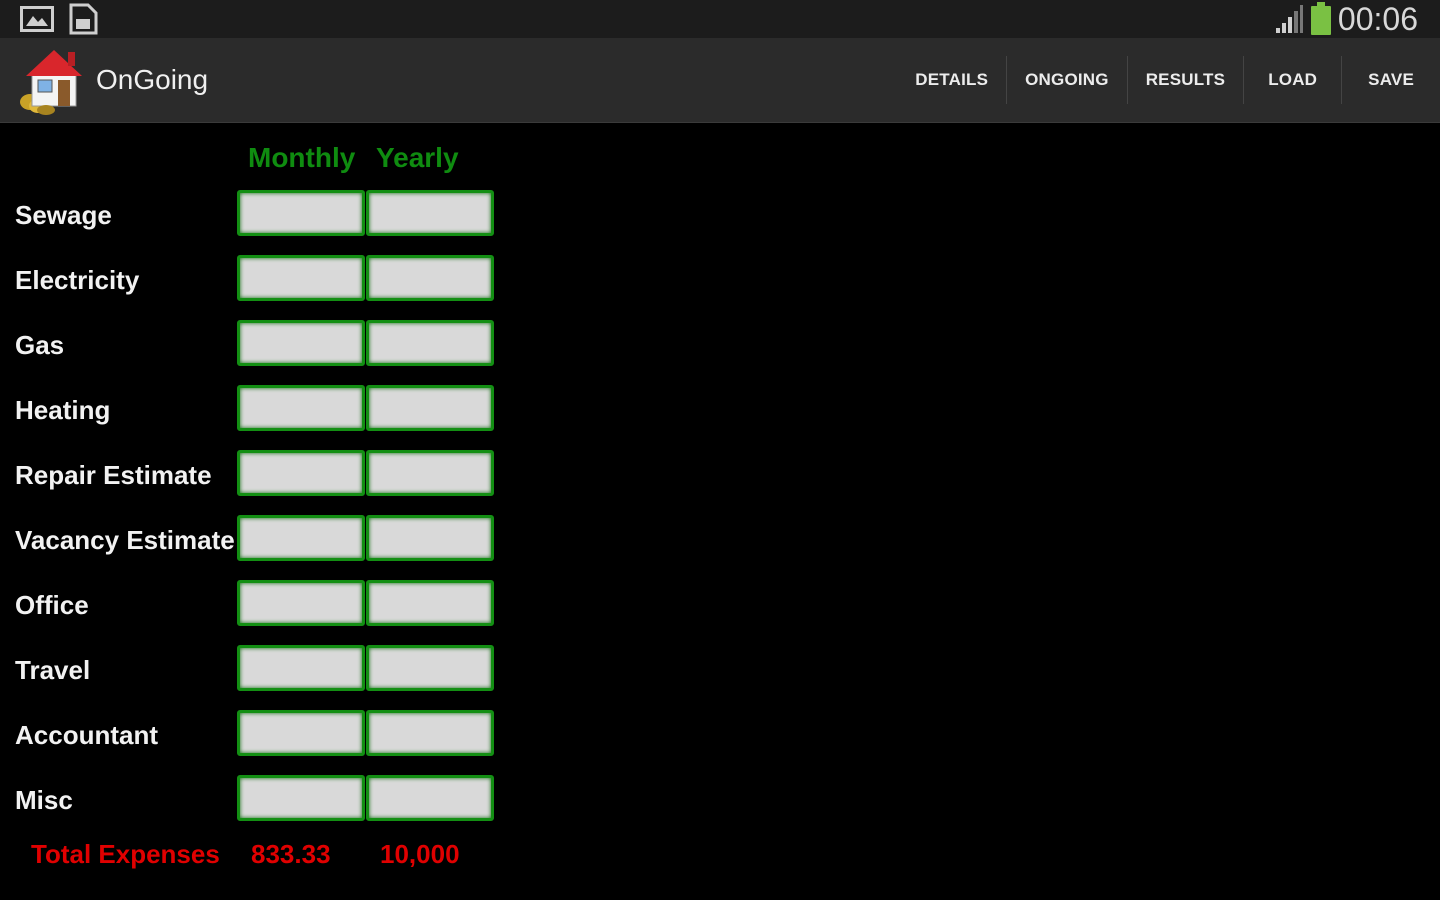  I want to click on ongoing-button: ONGOING, so click(1067, 80).